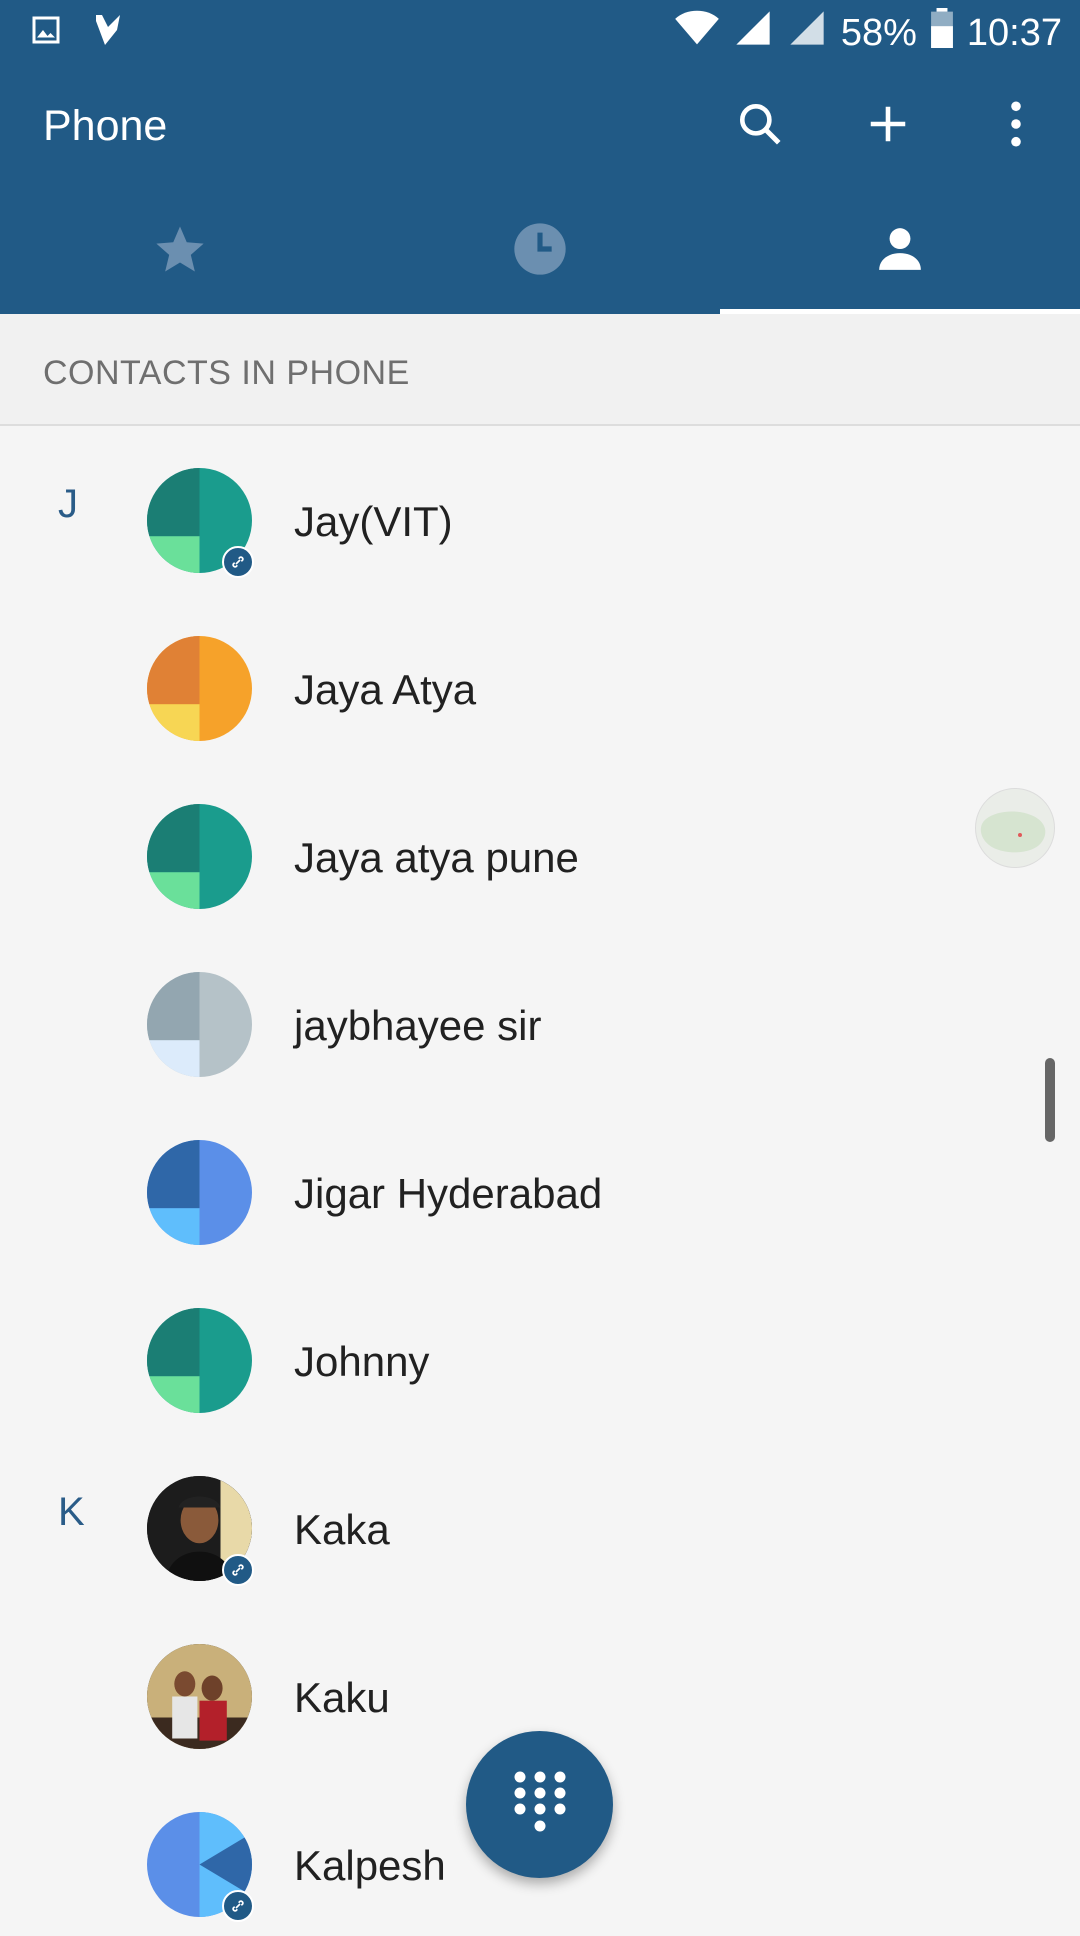 The height and width of the screenshot is (1936, 1080). I want to click on add-contact-button, so click(888, 126).